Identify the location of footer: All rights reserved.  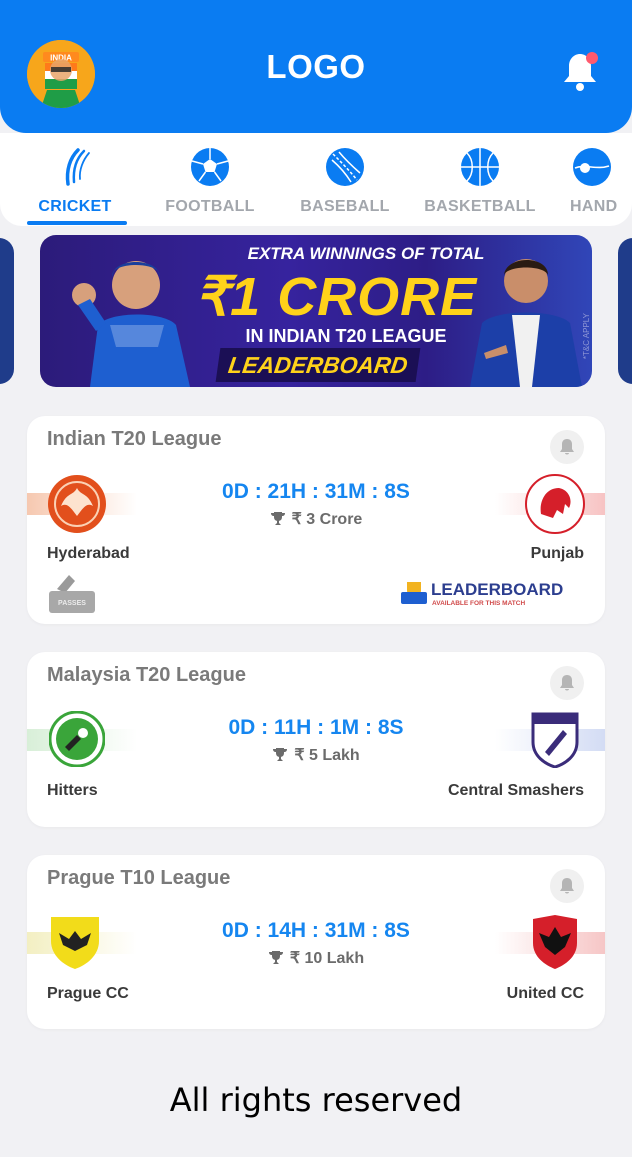
(316, 1100).